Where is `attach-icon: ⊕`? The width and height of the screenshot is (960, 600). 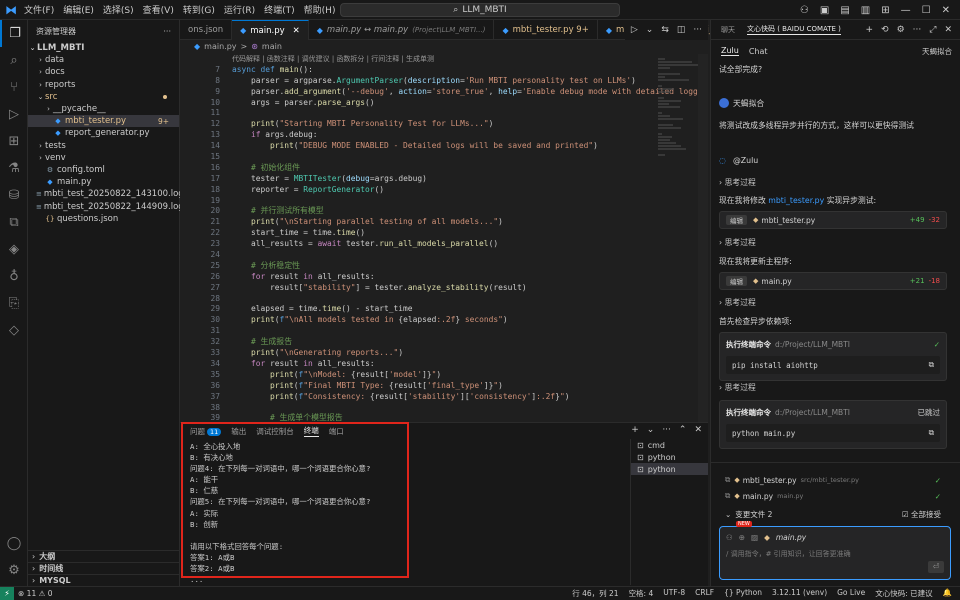
attach-icon: ⊕ is located at coordinates (742, 537).